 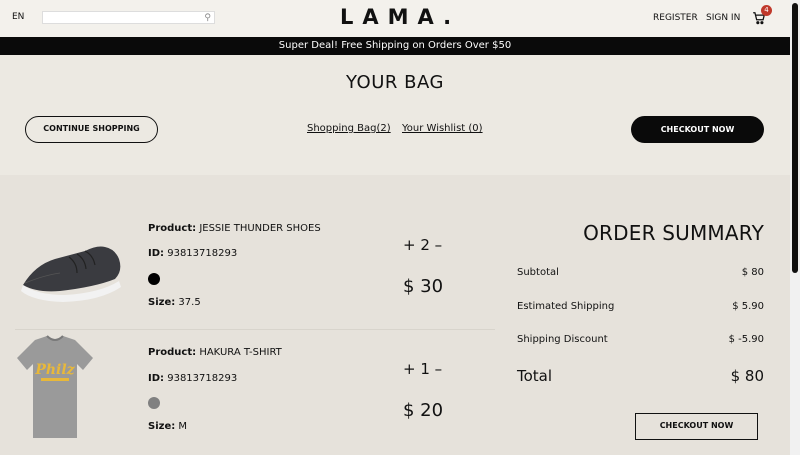 What do you see at coordinates (255, 329) in the screenshot?
I see `item-divider` at bounding box center [255, 329].